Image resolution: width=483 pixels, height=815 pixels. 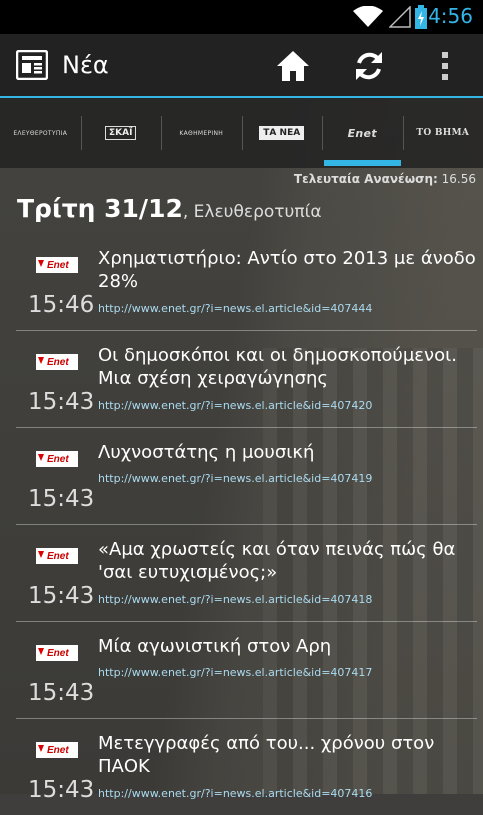 What do you see at coordinates (288, 452) in the screenshot?
I see `article-title: Λυχνοστάτης η μουσική` at bounding box center [288, 452].